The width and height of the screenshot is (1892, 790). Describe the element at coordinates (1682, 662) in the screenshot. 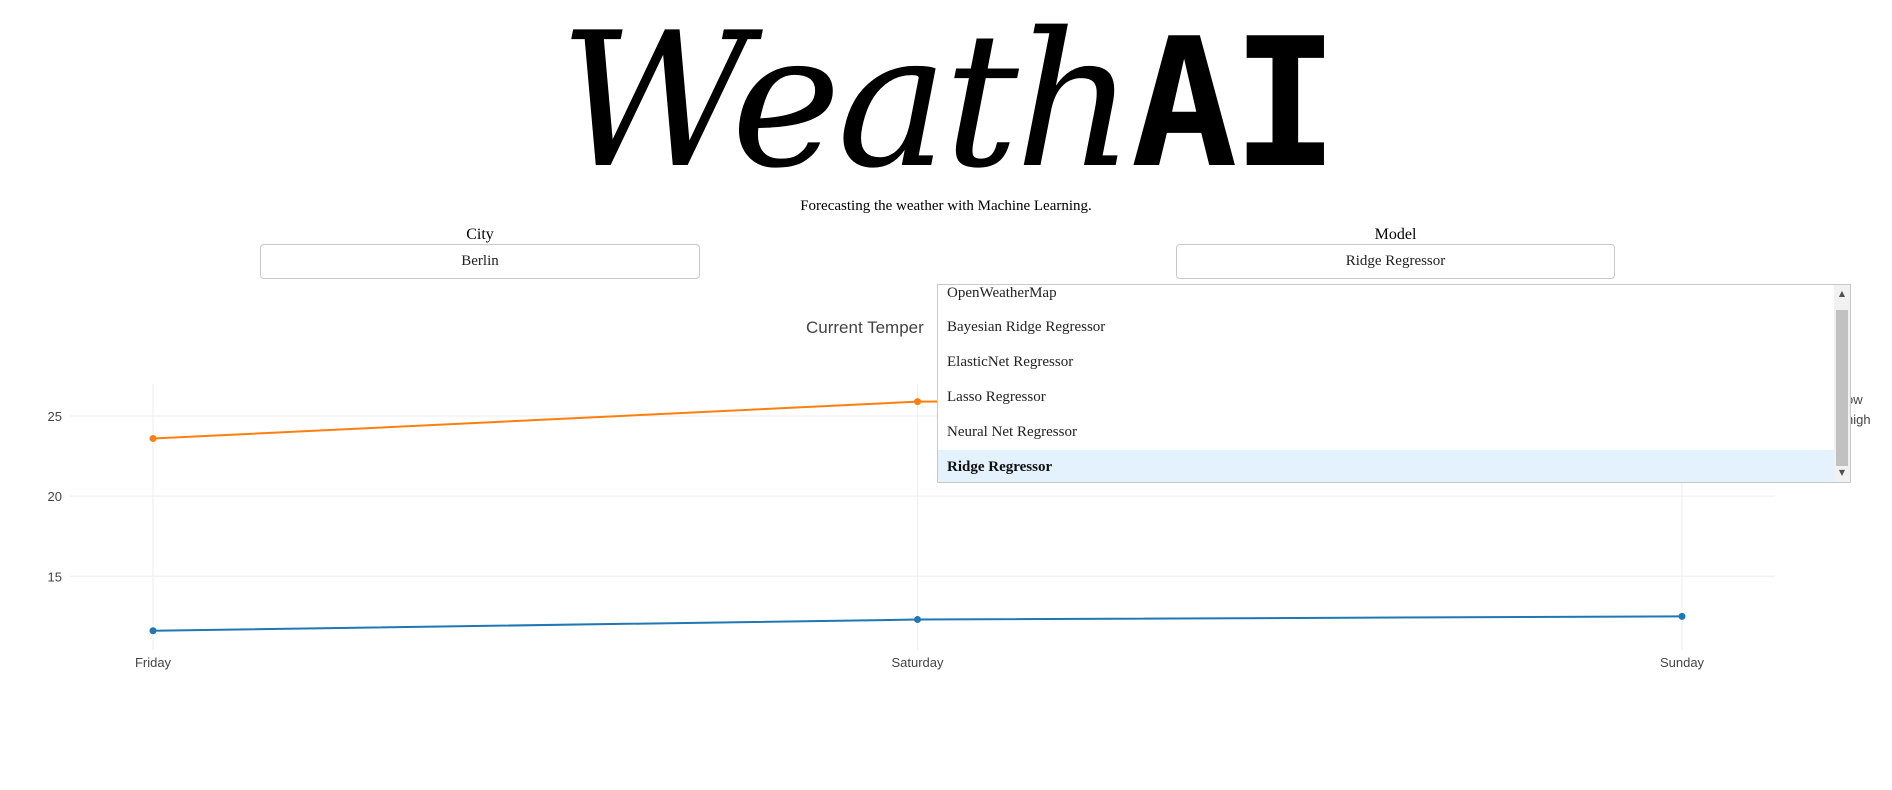

I see `x-tick-label: Sunday` at that location.